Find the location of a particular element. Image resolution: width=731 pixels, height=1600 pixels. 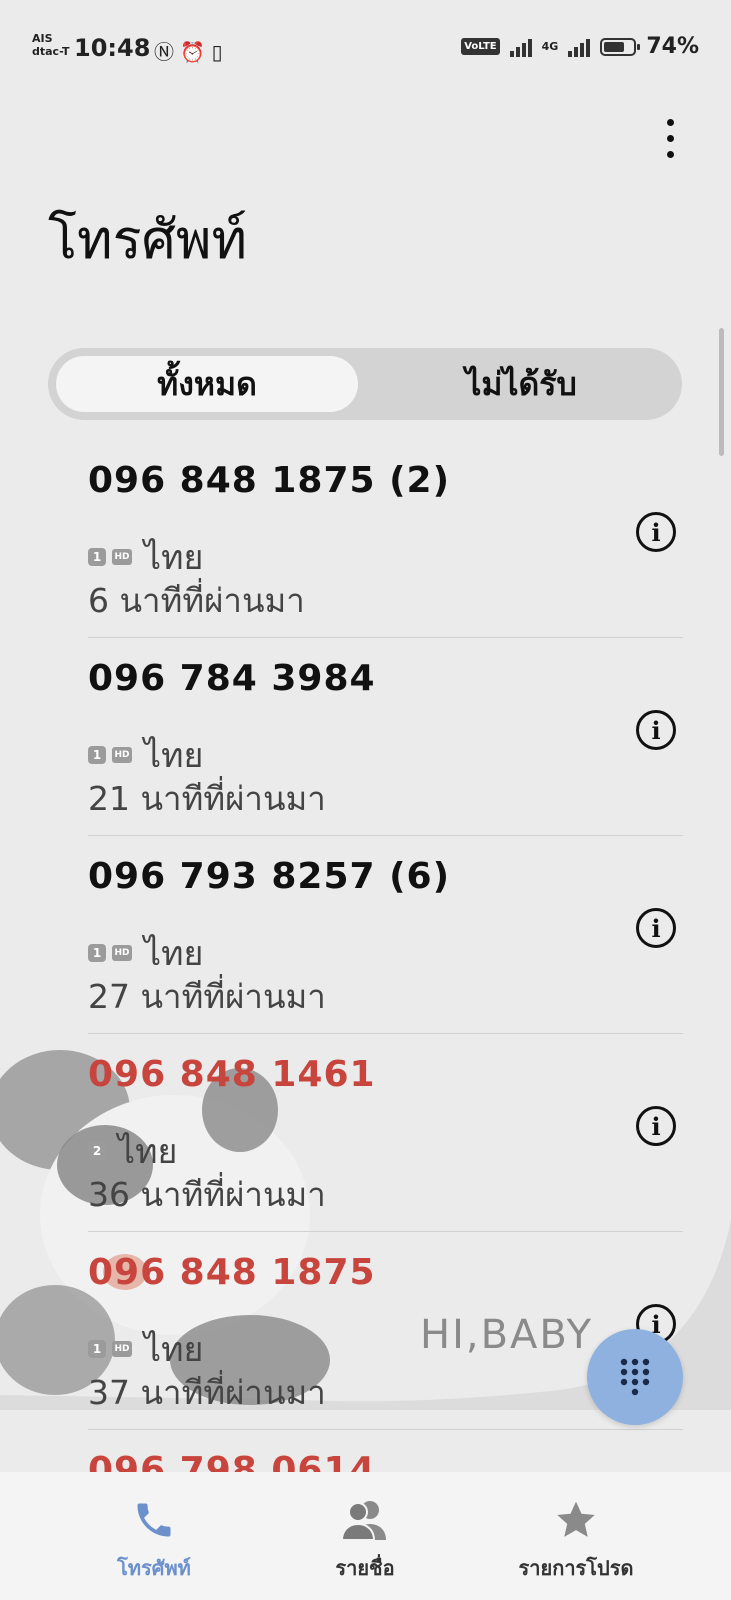

status-bar: AIS dtac-T 10:48 Ⓝ ⏰ ▯ VoLTE 4G 74% is located at coordinates (365, 40).